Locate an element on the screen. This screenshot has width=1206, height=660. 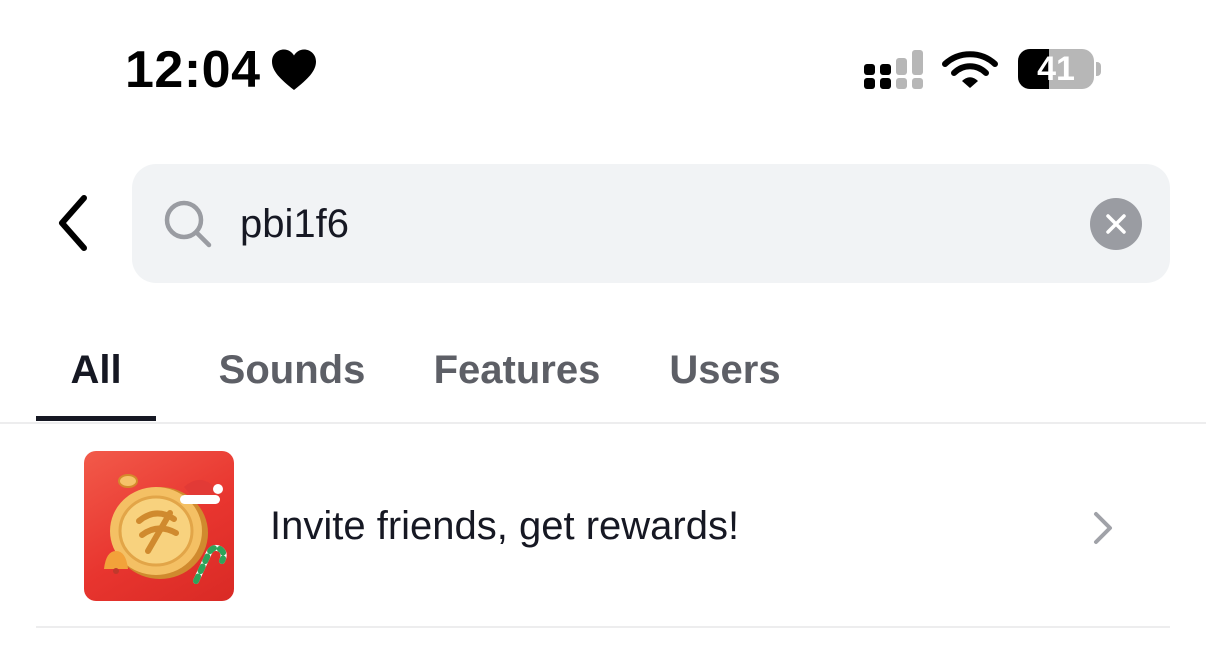
close-icon is located at coordinates (1116, 224).